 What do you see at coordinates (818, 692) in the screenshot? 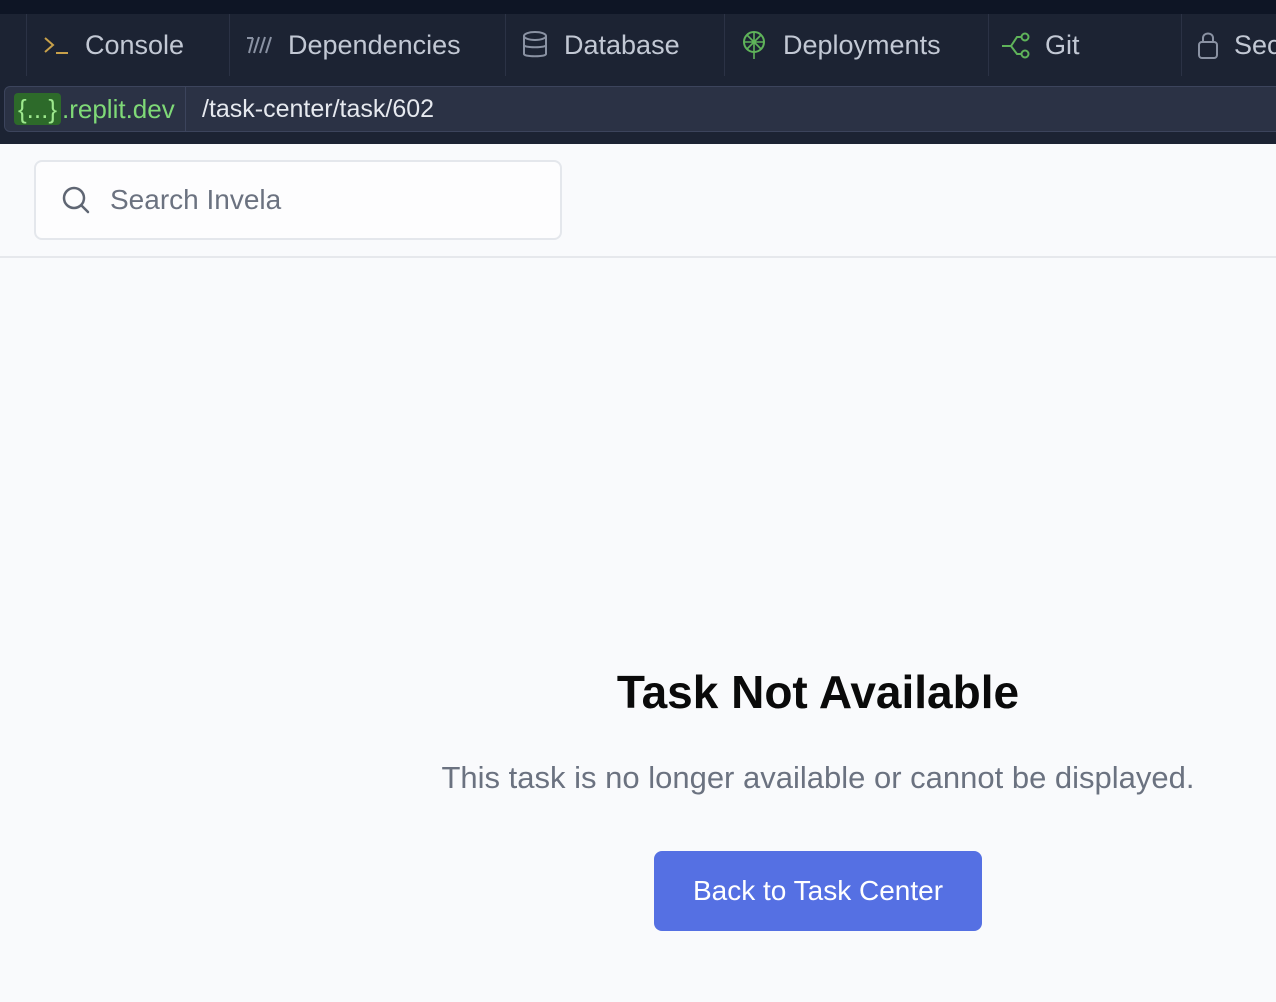
I see `page-title: Task Not Available` at bounding box center [818, 692].